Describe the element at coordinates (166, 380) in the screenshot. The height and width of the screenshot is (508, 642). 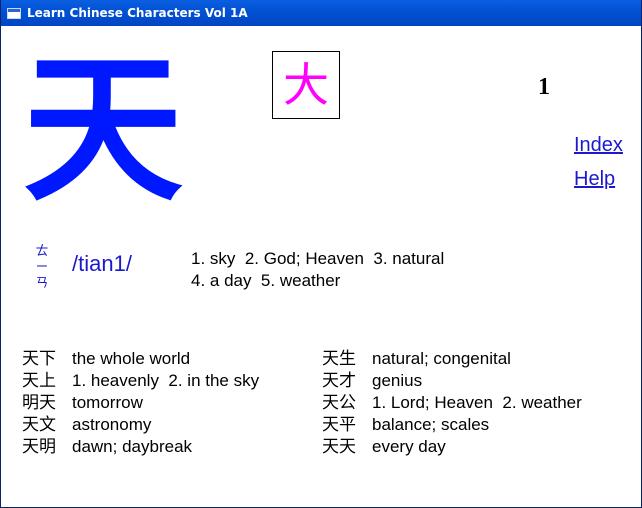
I see `word-english: 1. heavenly 2. in the sky` at that location.